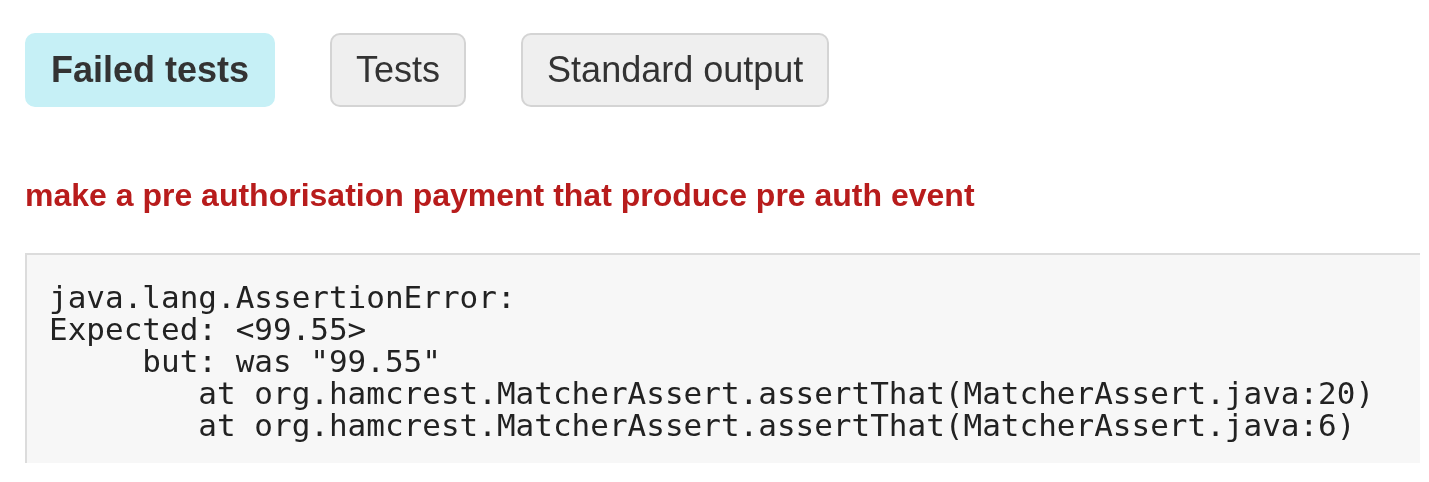 The image size is (1429, 482). What do you see at coordinates (291, 361) in the screenshot?
I see `output-line: but: was "99.55"` at bounding box center [291, 361].